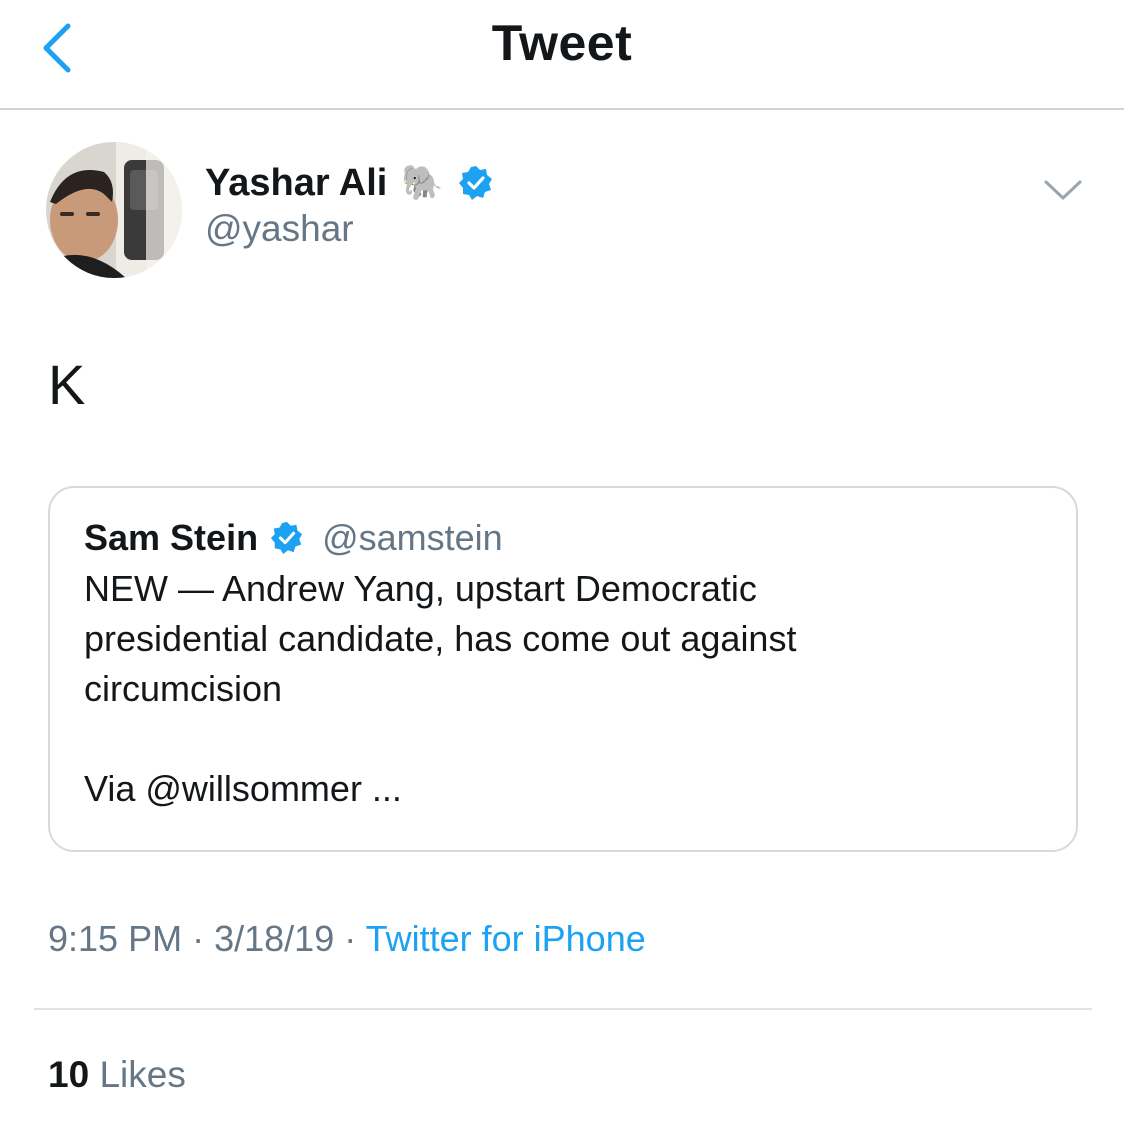  I want to click on tweet-source-link: Twitter for iPhone, so click(506, 938).